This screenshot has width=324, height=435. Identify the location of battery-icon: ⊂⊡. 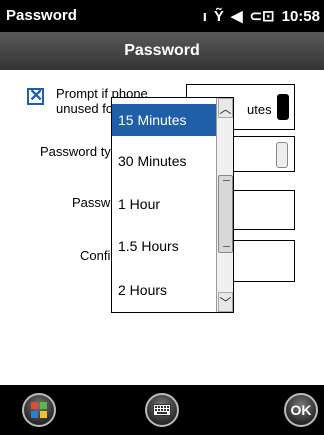
(262, 16).